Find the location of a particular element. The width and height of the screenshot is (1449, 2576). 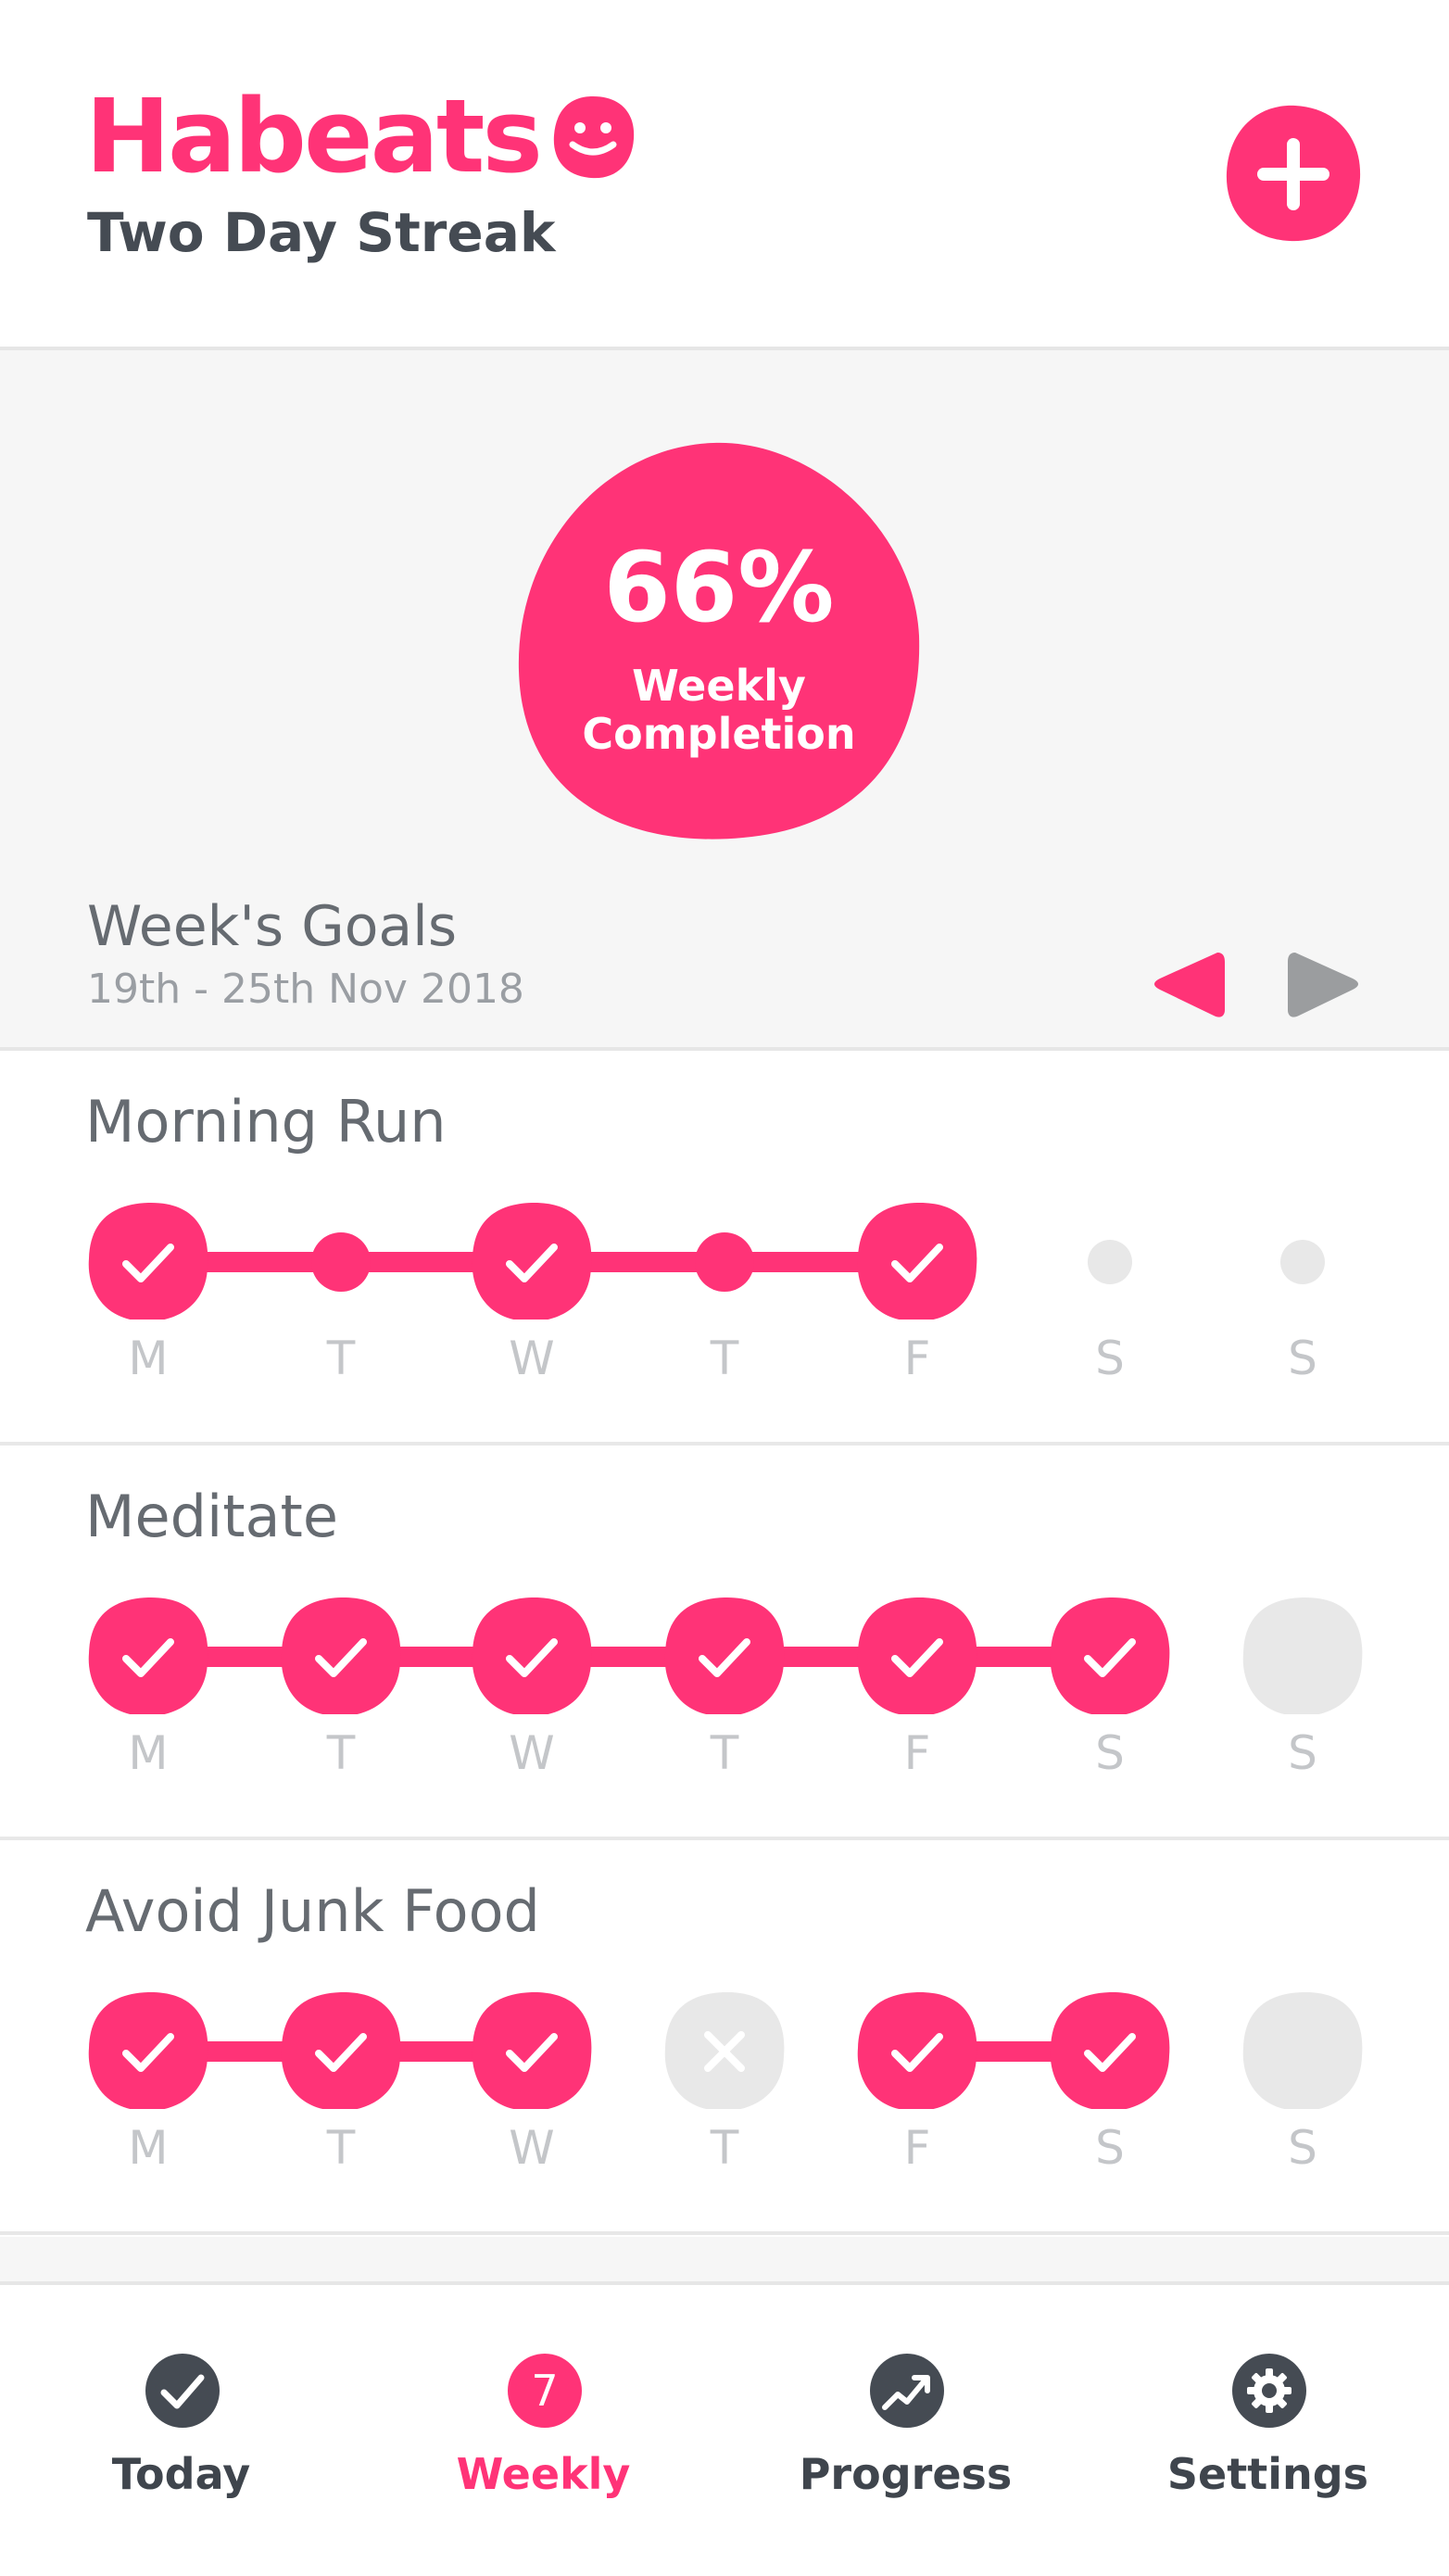

weekly-badge-number: 7 is located at coordinates (544, 2391).